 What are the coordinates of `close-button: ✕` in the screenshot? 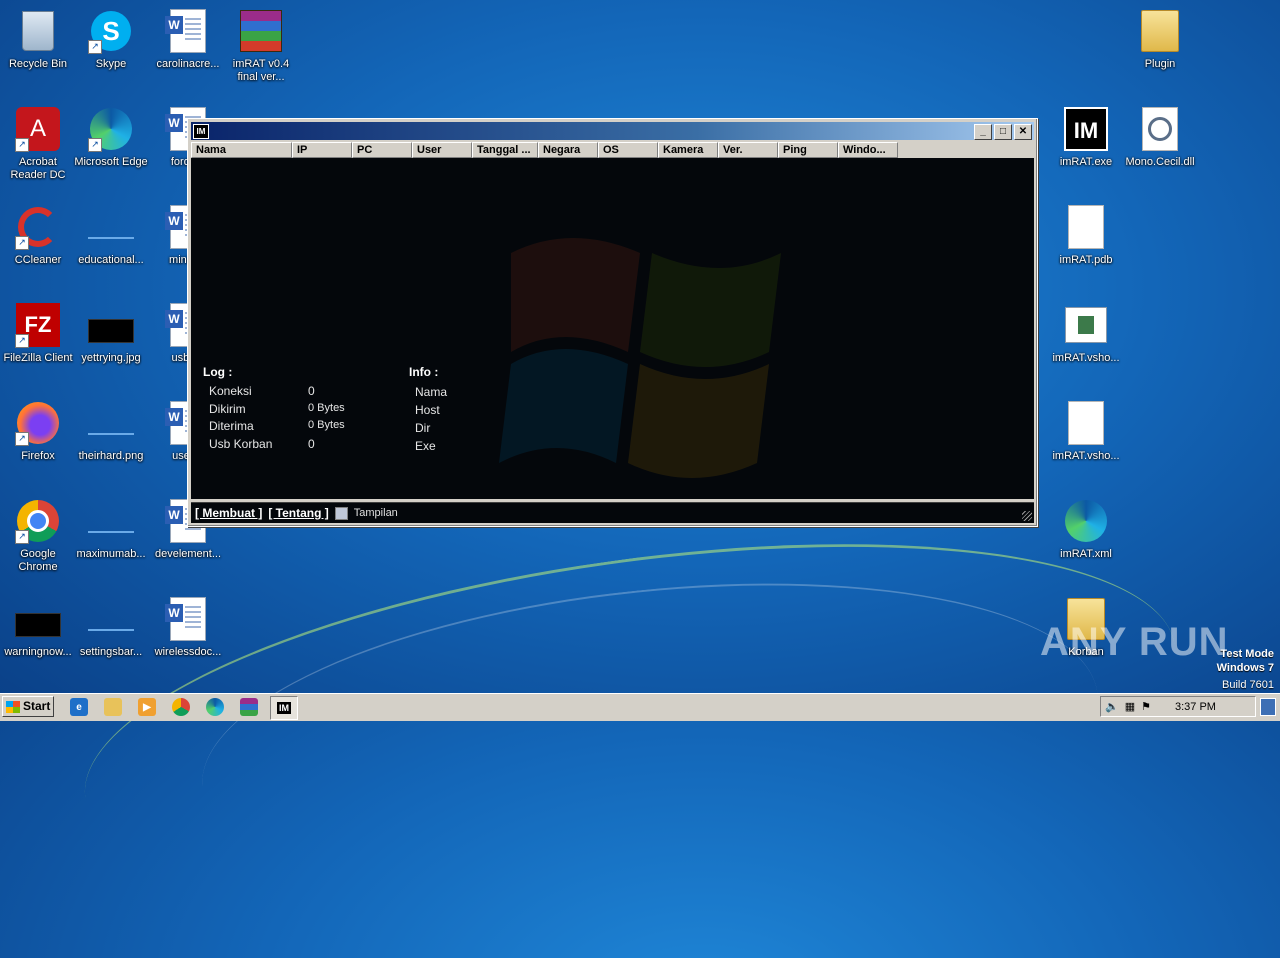 It's located at (1023, 132).